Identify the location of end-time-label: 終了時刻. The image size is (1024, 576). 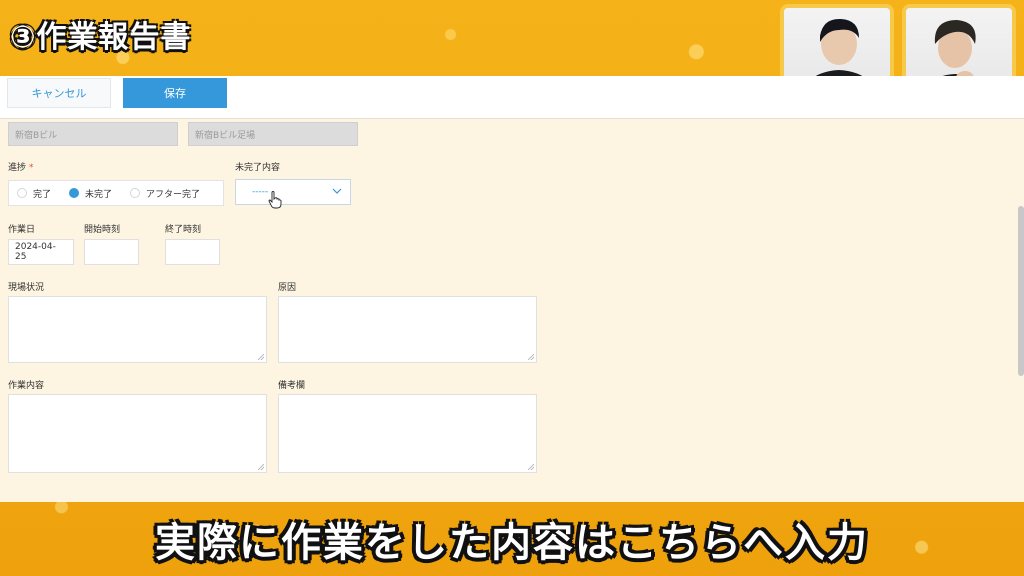
(183, 230).